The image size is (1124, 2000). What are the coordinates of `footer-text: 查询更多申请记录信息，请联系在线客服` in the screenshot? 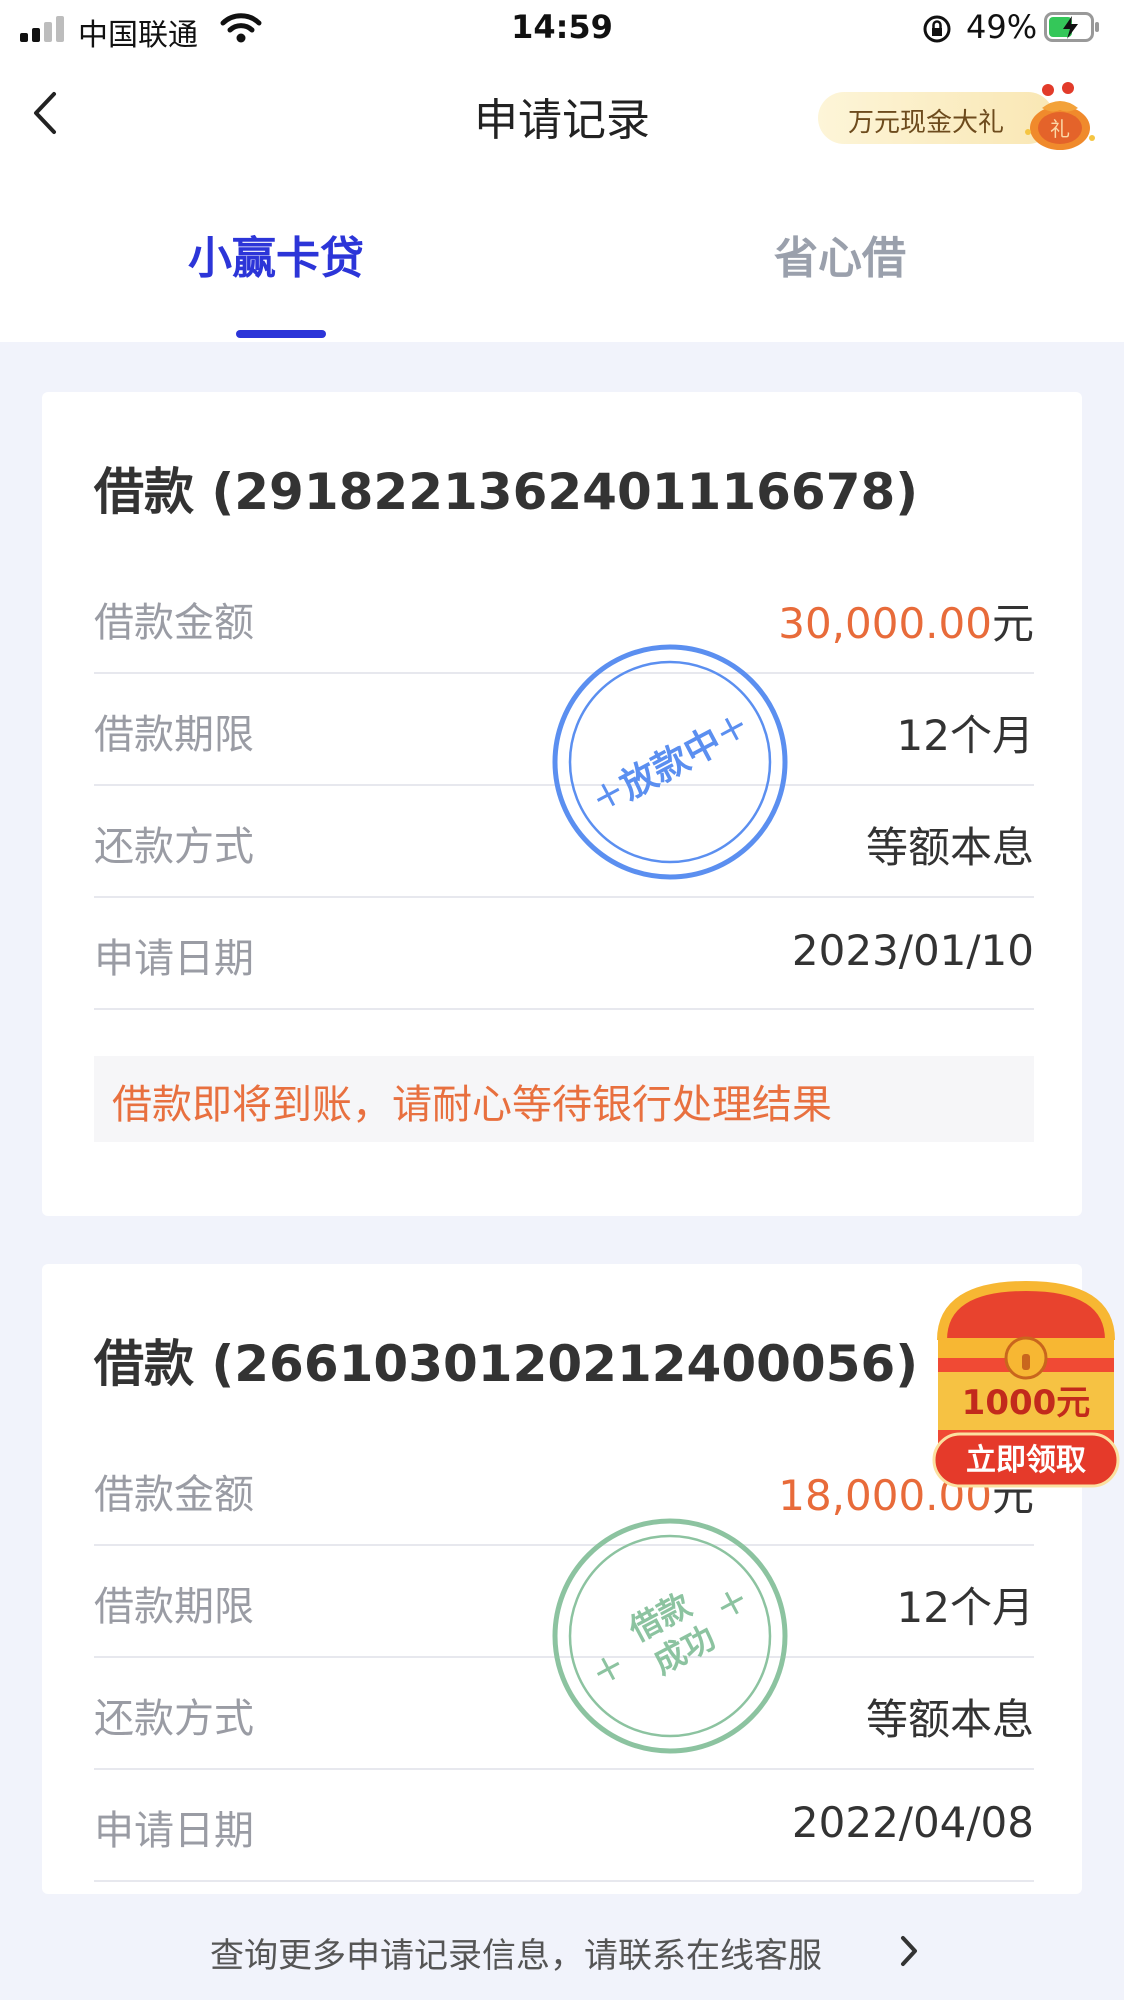 It's located at (516, 1956).